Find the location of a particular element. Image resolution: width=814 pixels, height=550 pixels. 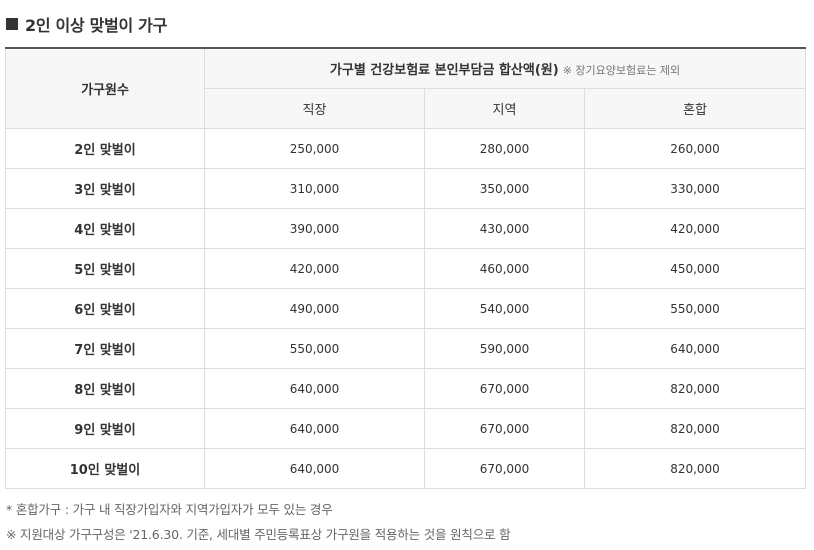

table-row: 3인 맞벌이 310,000 350,000 330,000 is located at coordinates (406, 188).